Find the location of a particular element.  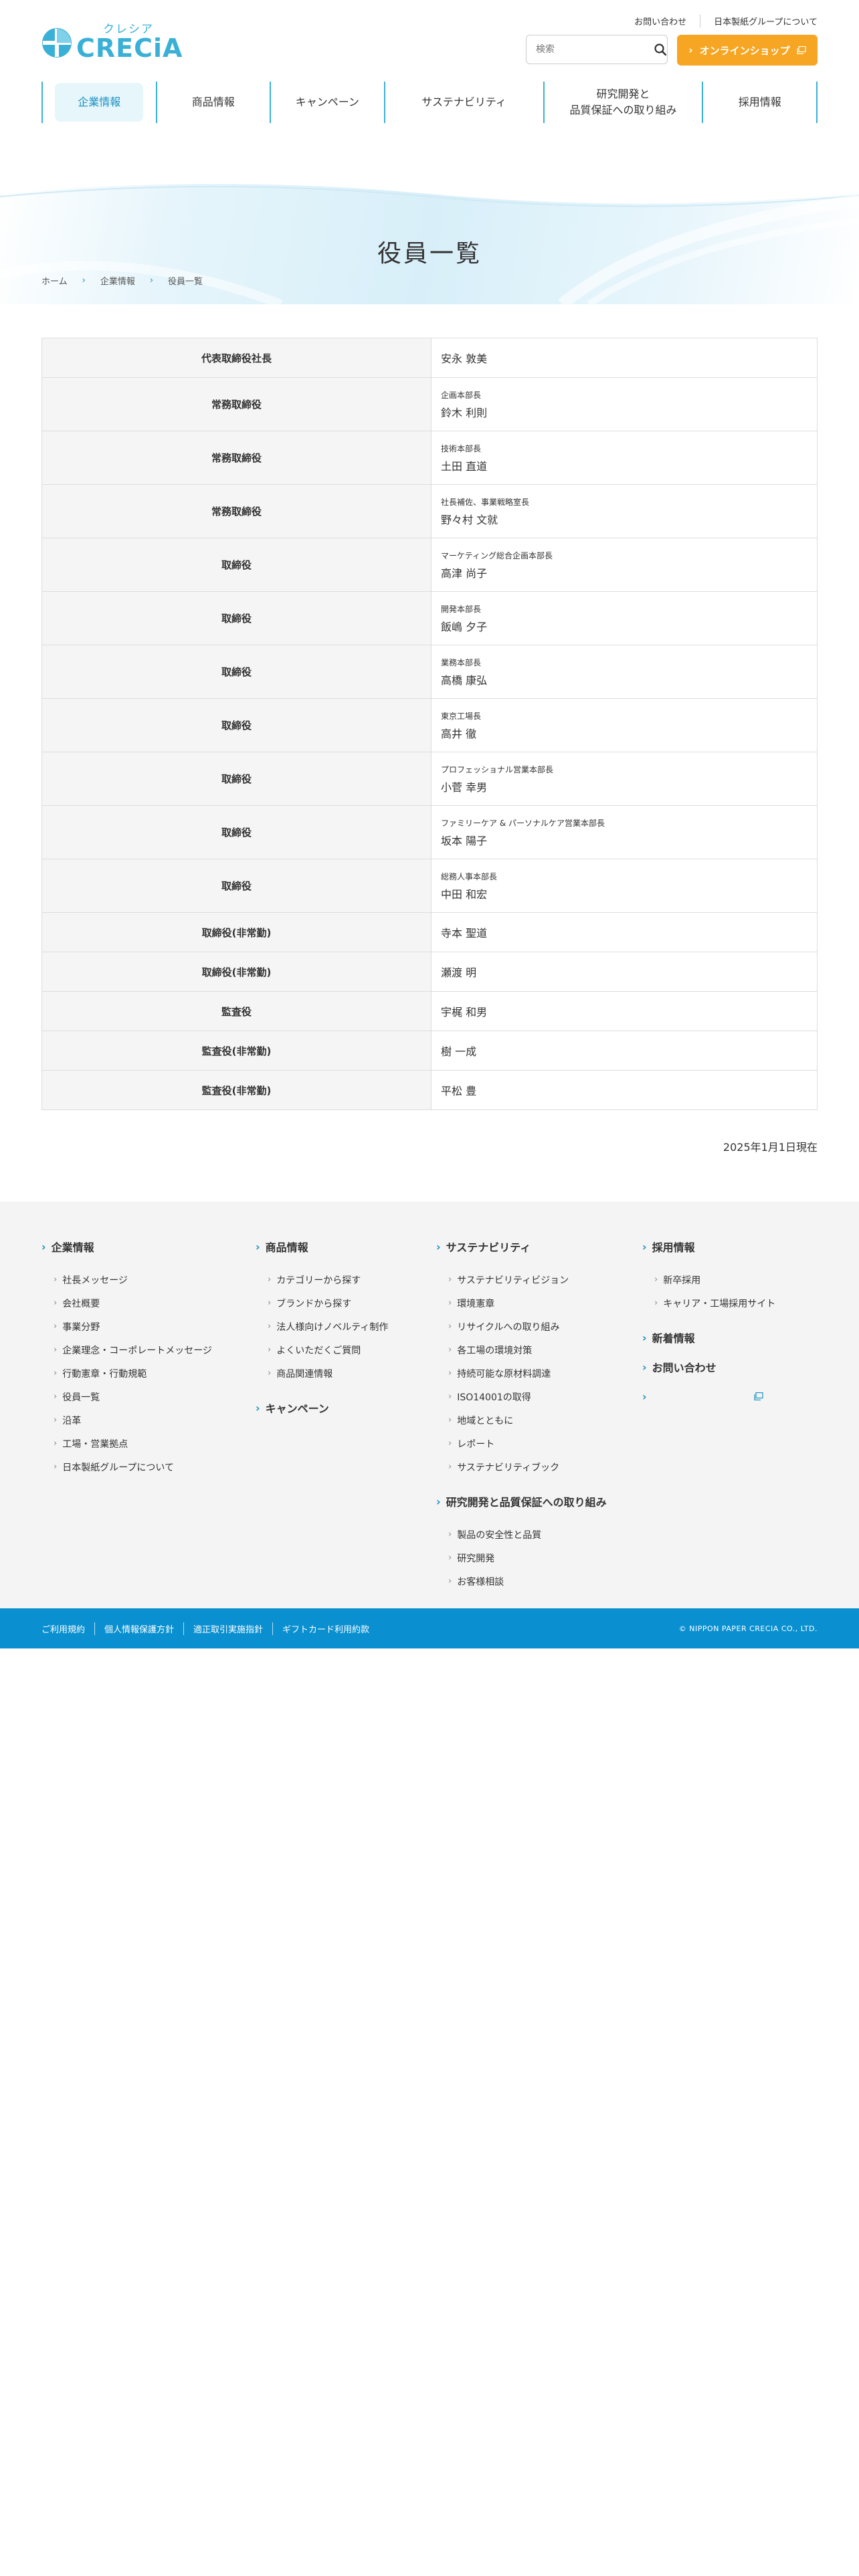

table-row: 取締役 プロフェッショナル営業本部長 小菅 幸男 is located at coordinates (429, 779).